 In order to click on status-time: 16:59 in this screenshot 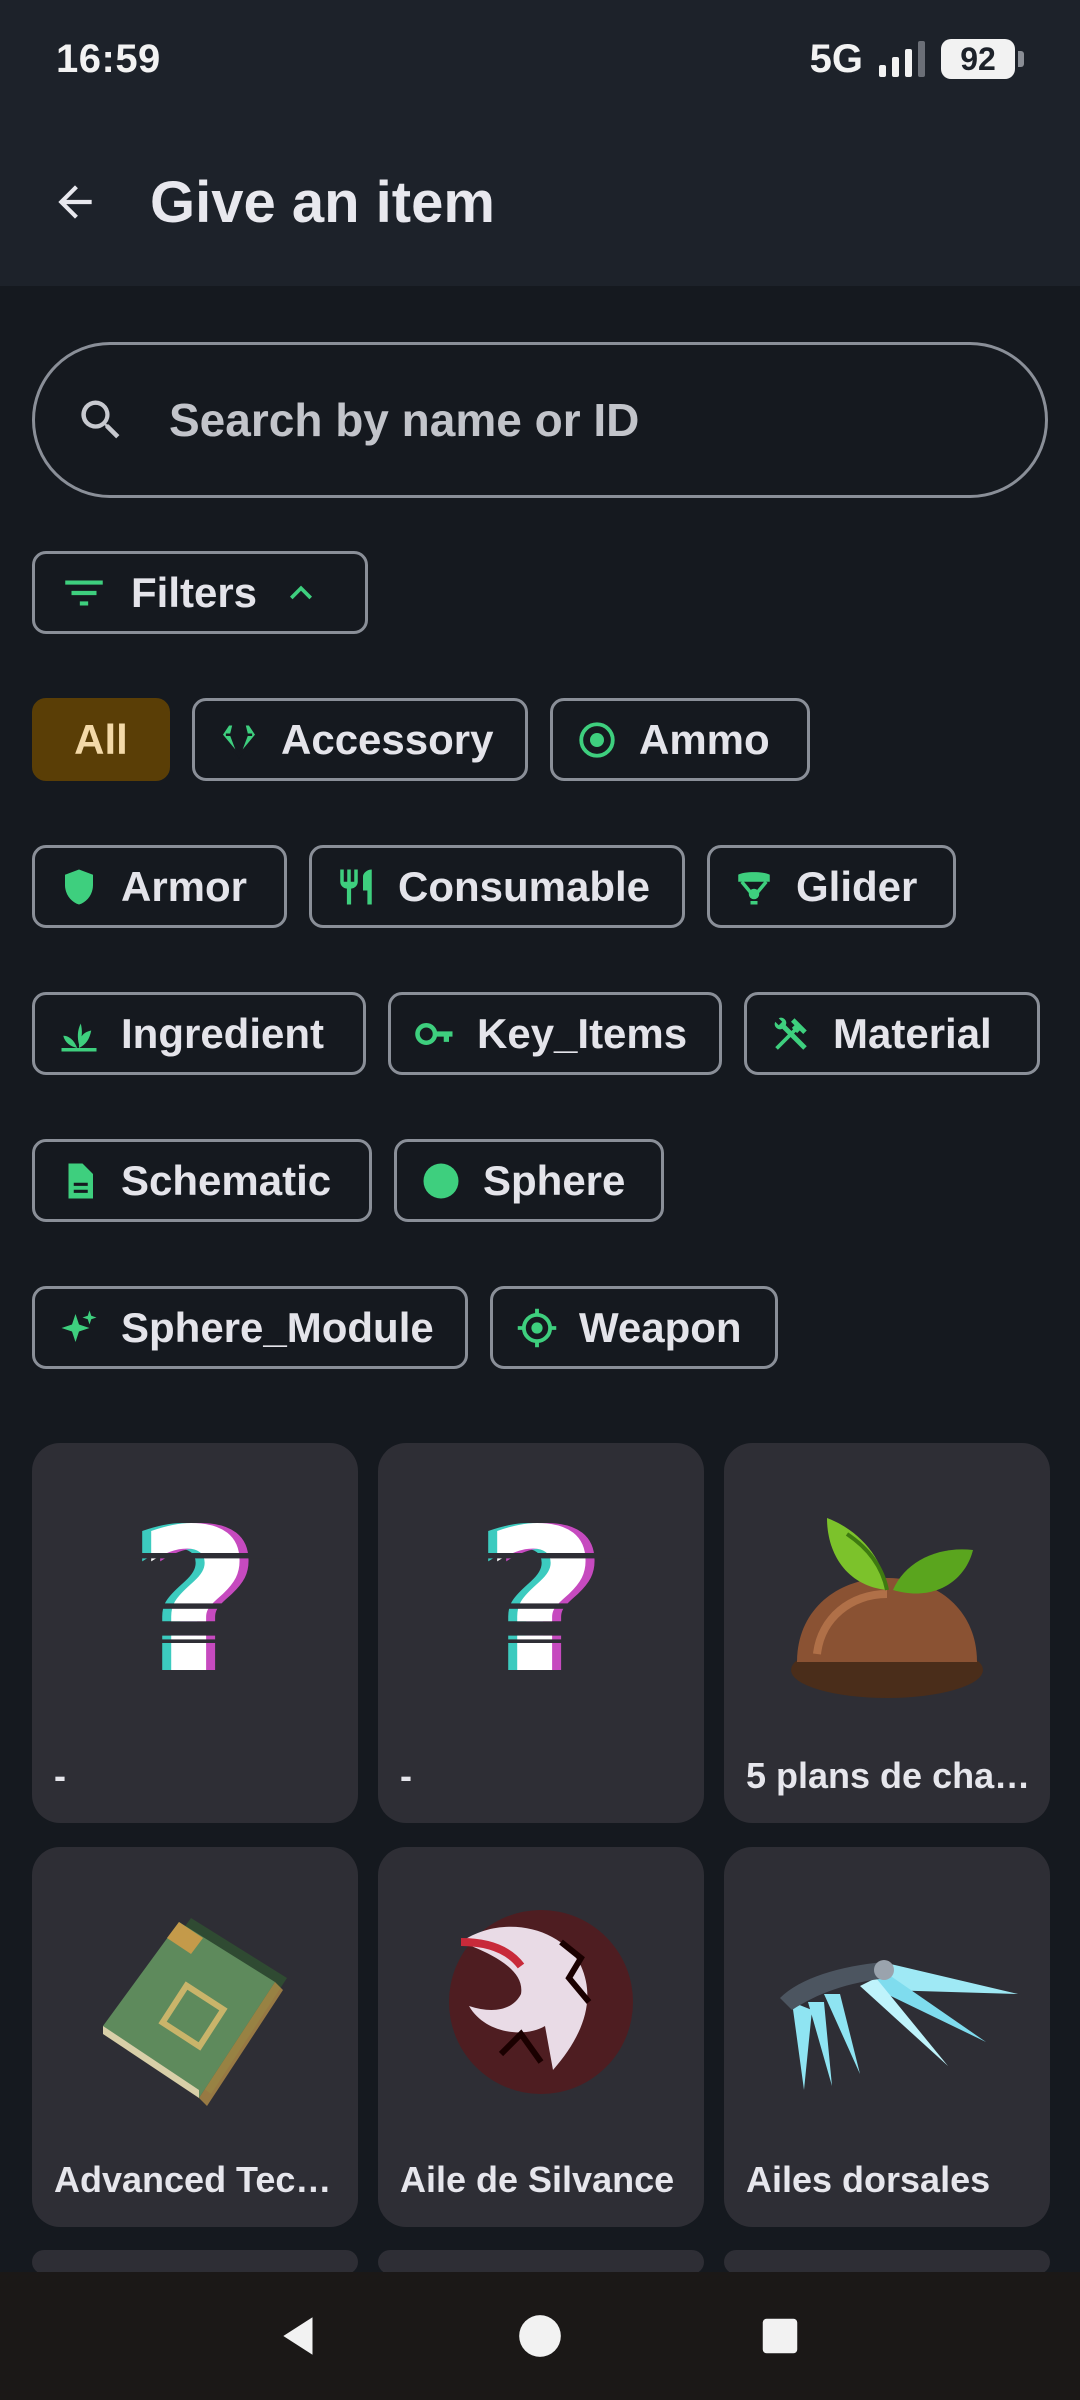, I will do `click(108, 58)`.